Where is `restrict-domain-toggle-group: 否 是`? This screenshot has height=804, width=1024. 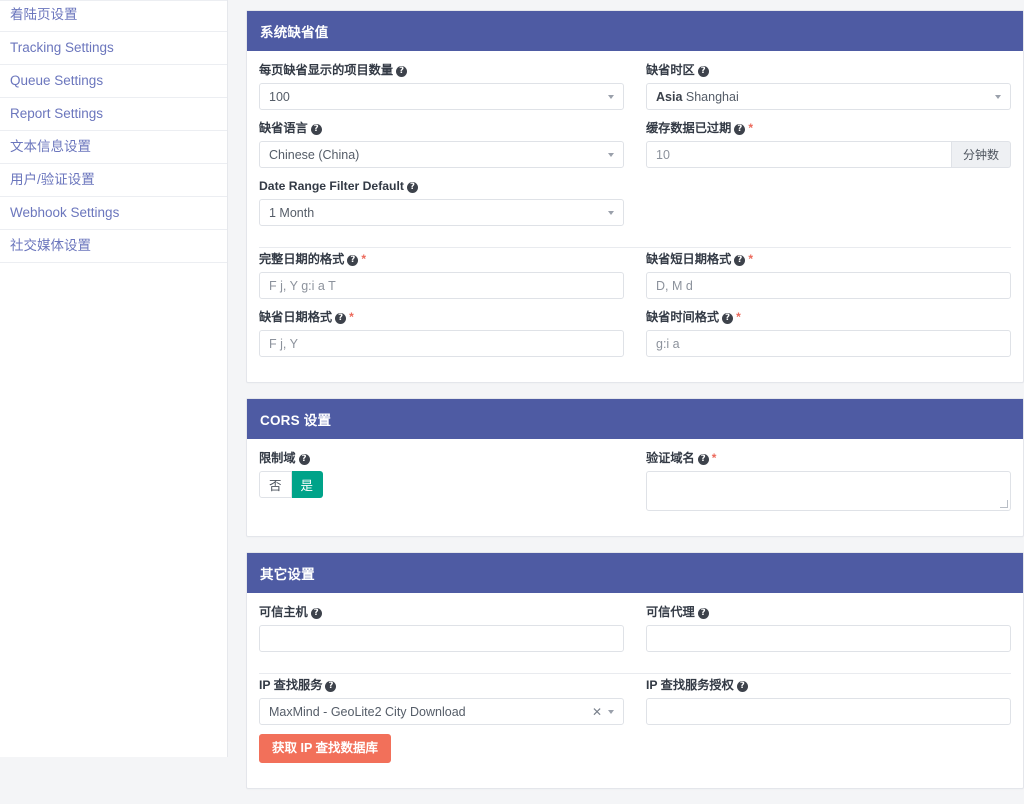 restrict-domain-toggle-group: 否 是 is located at coordinates (441, 484).